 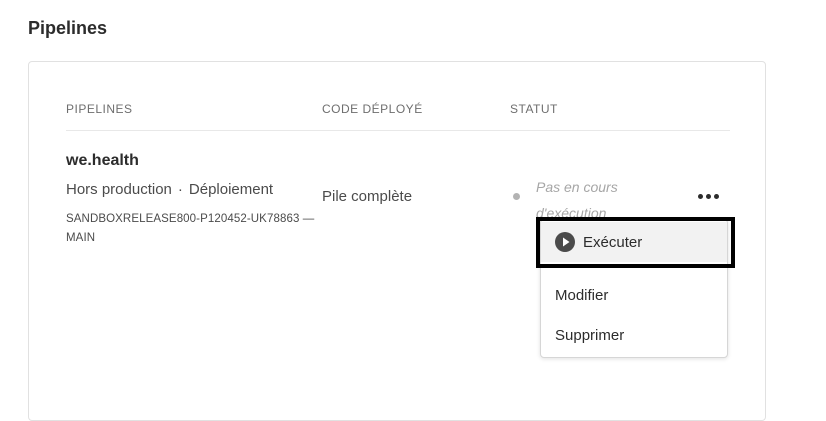 What do you see at coordinates (613, 242) in the screenshot?
I see `menu-item-run-label: Exécuter` at bounding box center [613, 242].